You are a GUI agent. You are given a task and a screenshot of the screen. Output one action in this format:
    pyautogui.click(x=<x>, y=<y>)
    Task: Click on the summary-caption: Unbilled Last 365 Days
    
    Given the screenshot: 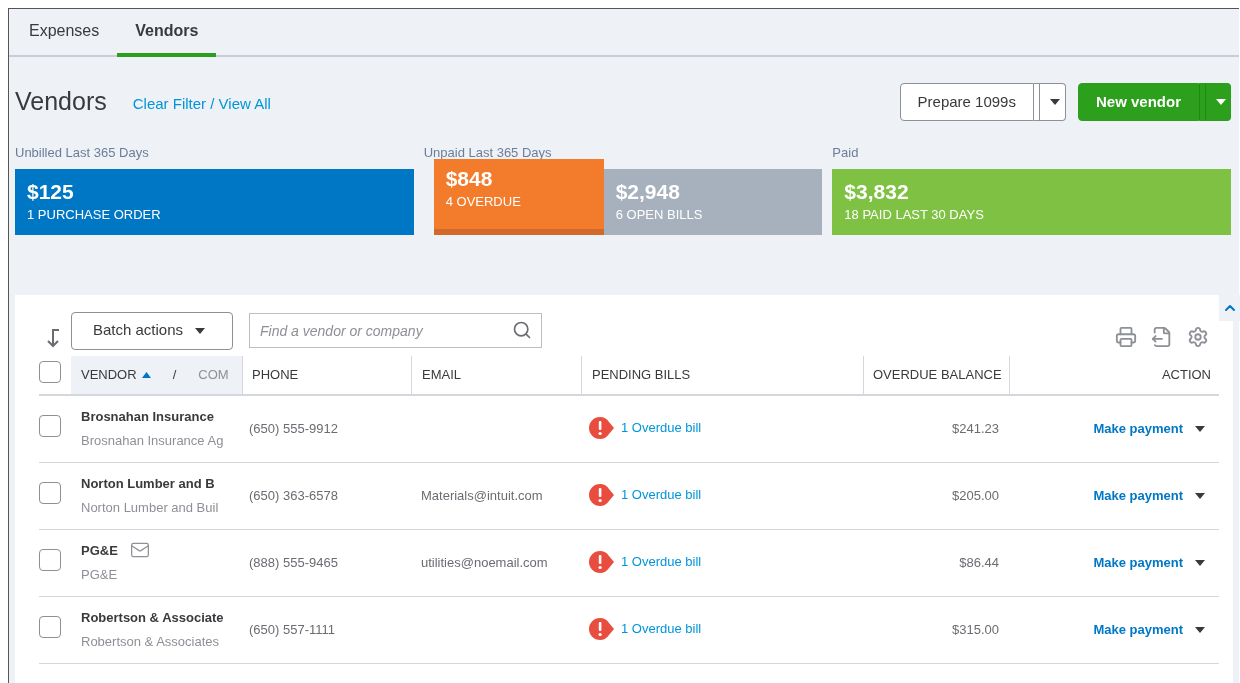 What is the action you would take?
    pyautogui.click(x=82, y=153)
    